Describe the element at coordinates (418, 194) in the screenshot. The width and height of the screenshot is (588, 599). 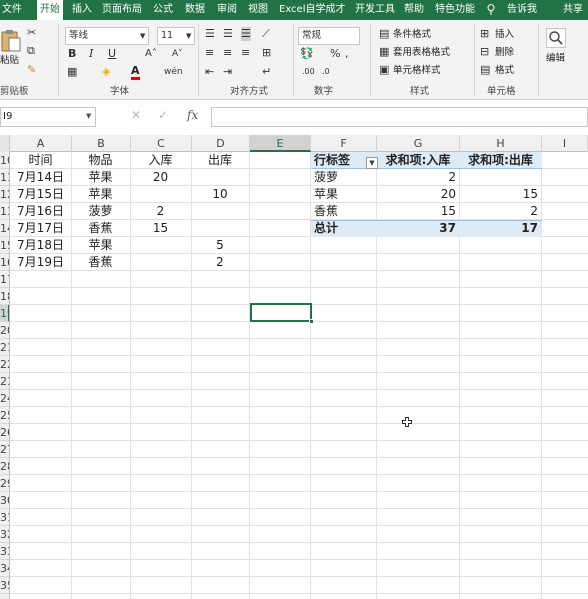
I see `pivot-value-cell: 20` at that location.